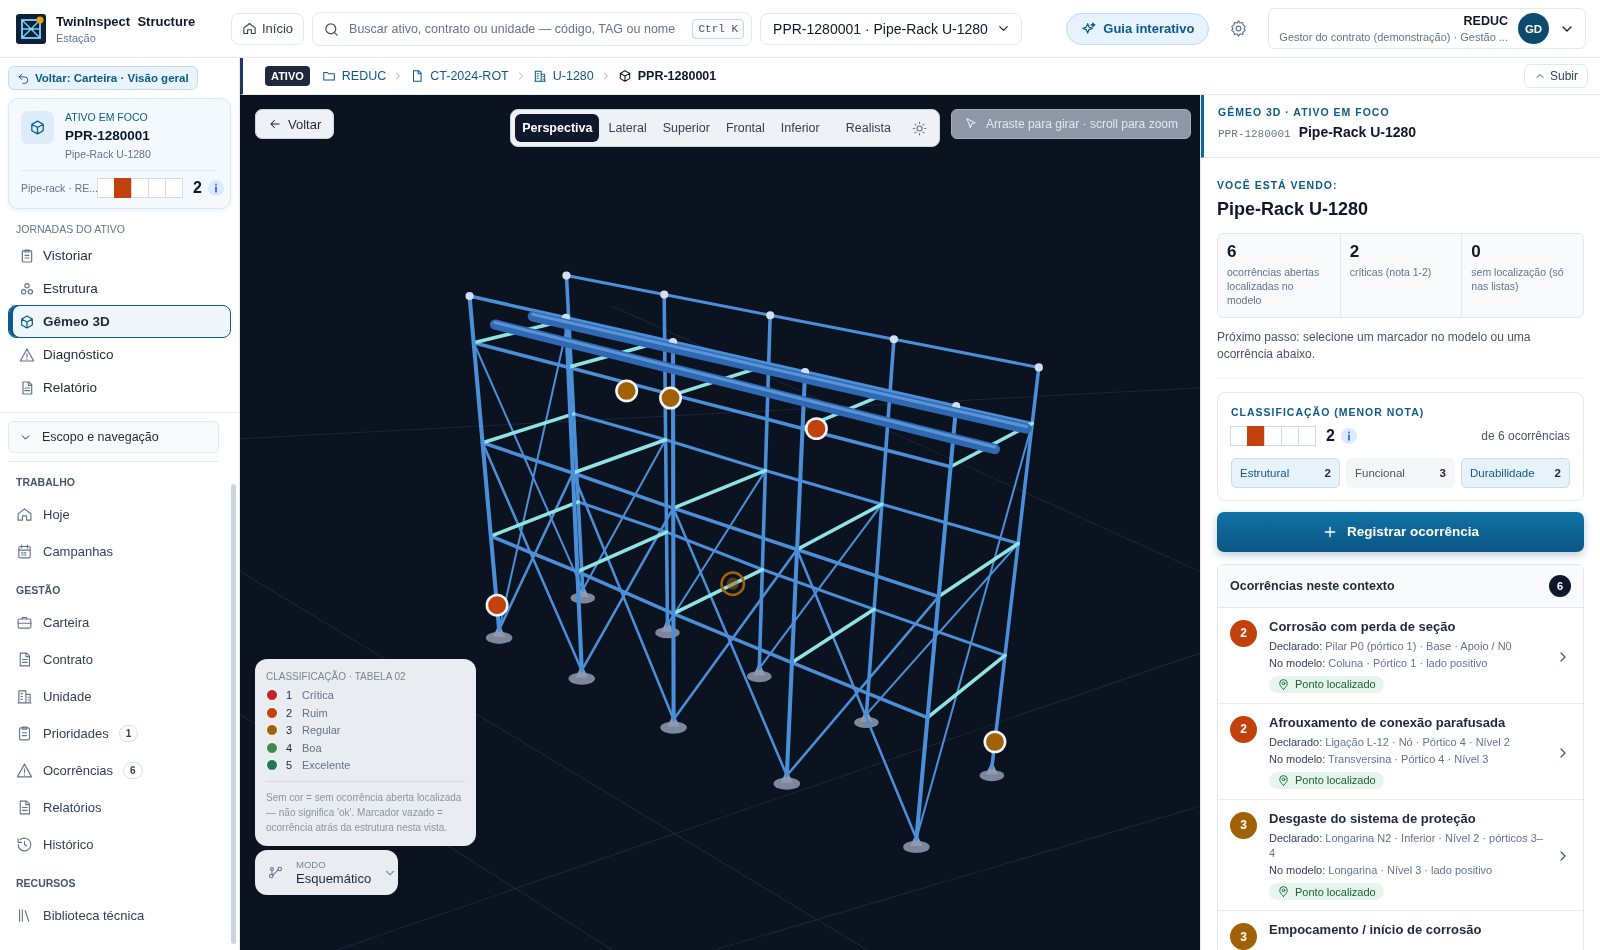  I want to click on nav-item: Diagnóstico, so click(119, 354).